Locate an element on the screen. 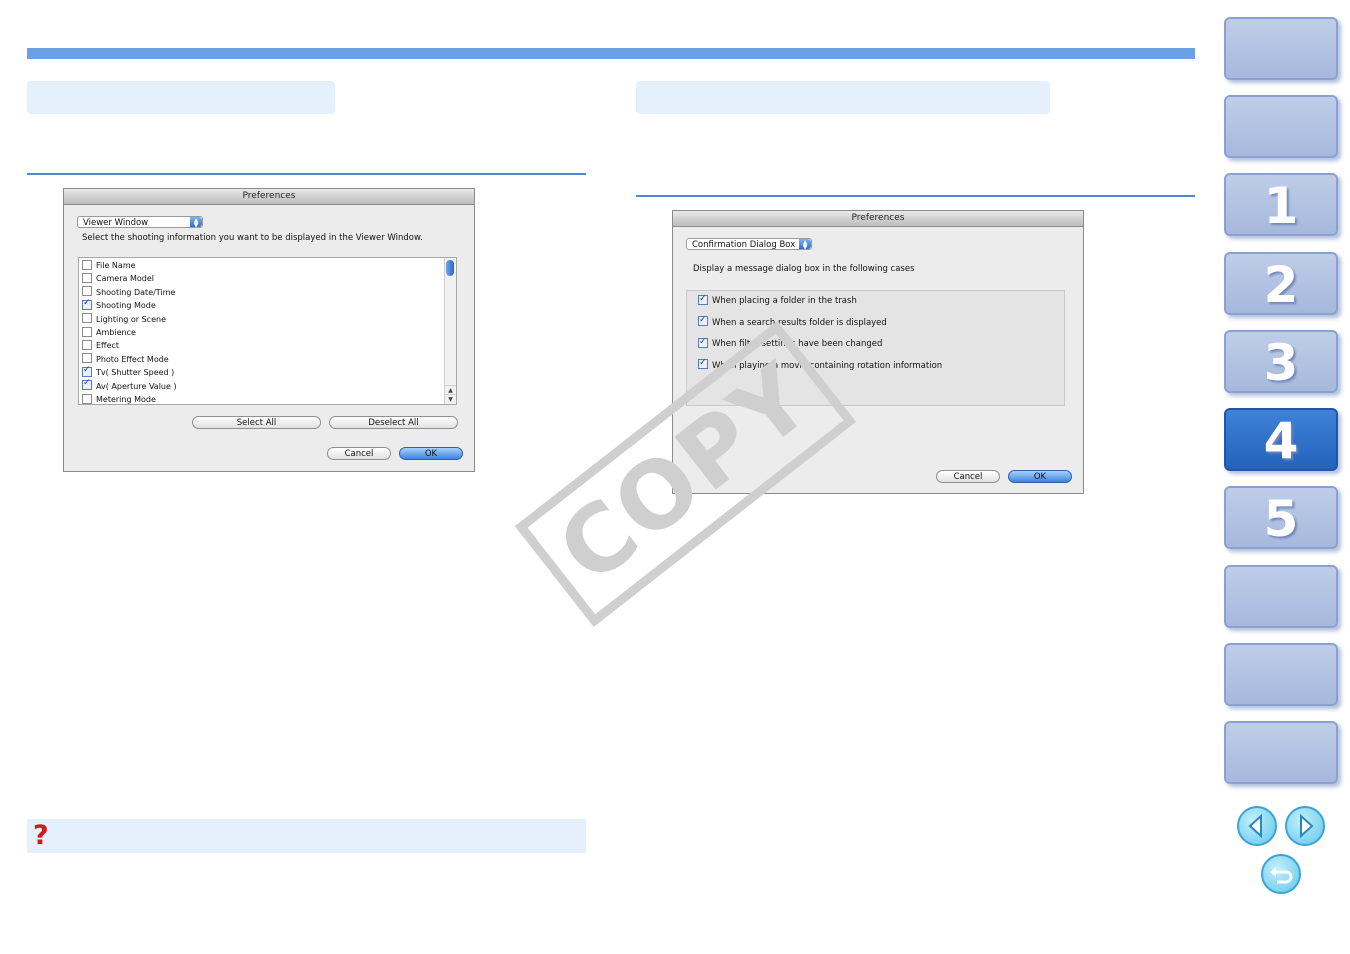  nav-tab-4: 4 is located at coordinates (1281, 439).